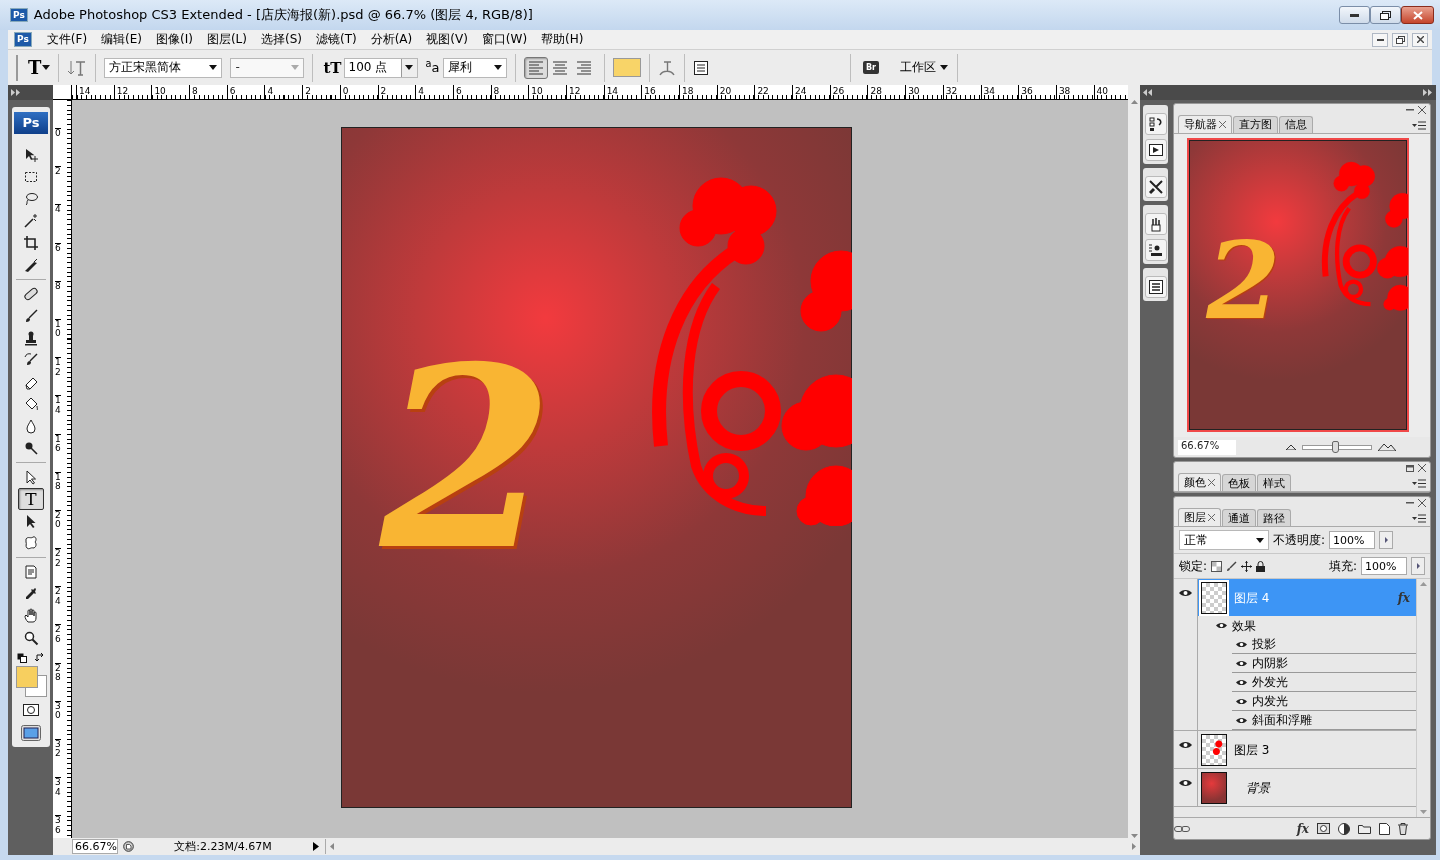 This screenshot has height=860, width=1440. Describe the element at coordinates (1155, 250) in the screenshot. I see `clone-source-panel-button` at that location.